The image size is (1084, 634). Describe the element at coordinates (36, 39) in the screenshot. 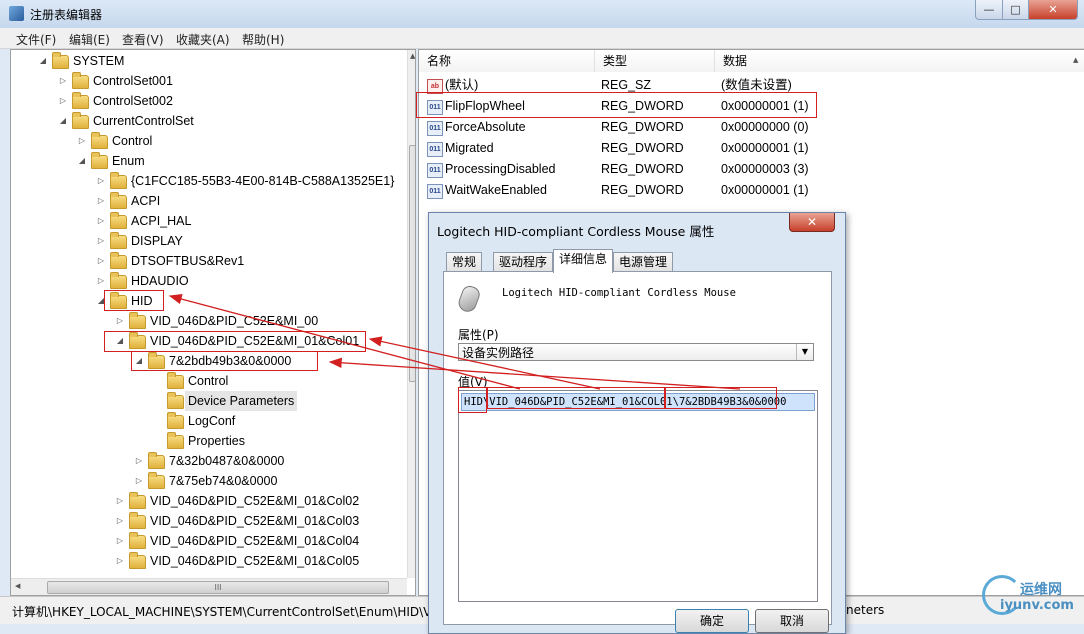

I see `menu-file: 文件(F)` at that location.